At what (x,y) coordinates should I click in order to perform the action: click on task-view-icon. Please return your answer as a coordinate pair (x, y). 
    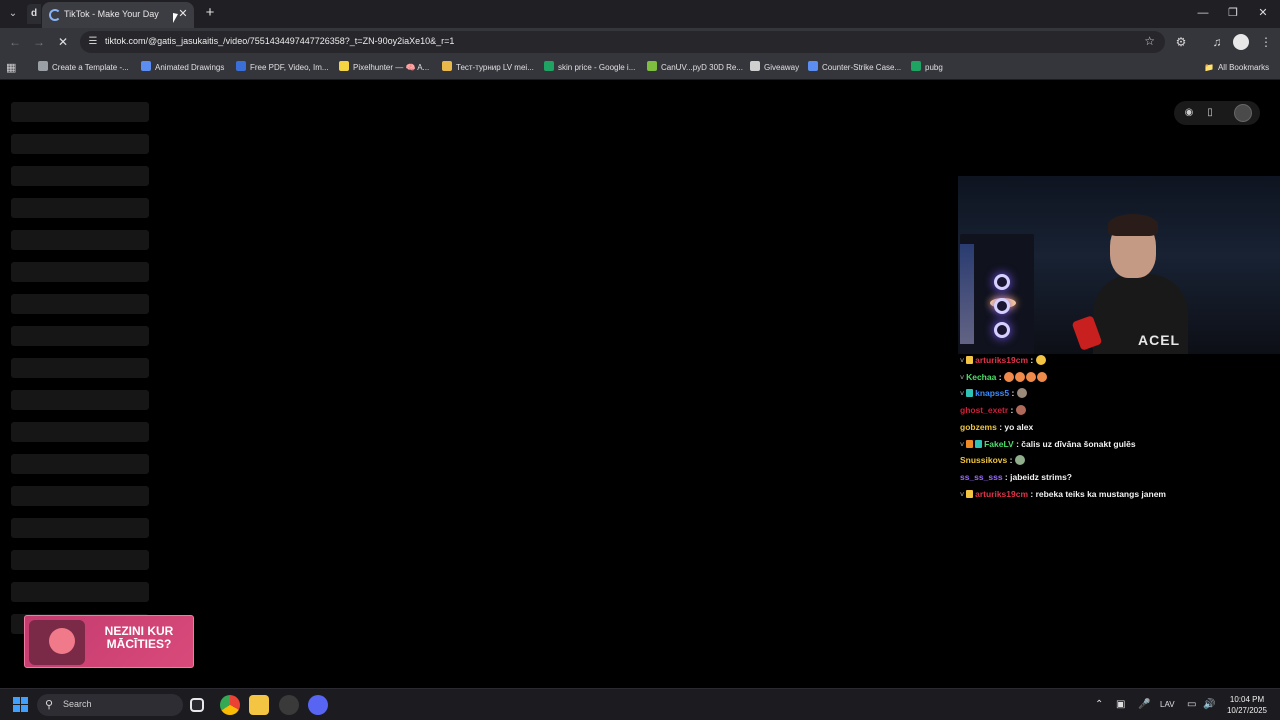
    Looking at the image, I should click on (197, 705).